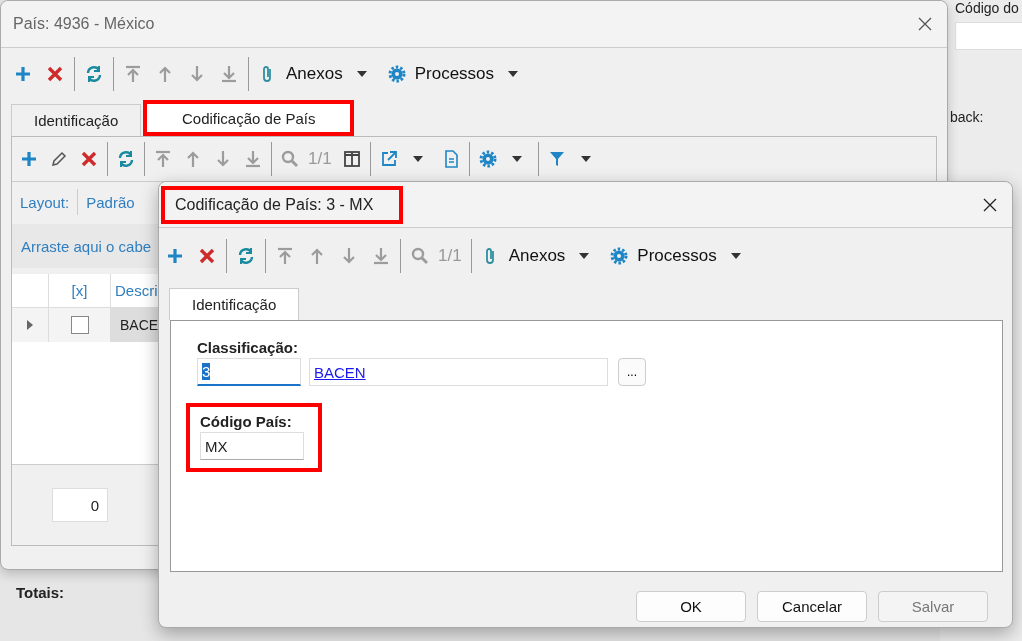  What do you see at coordinates (340, 372) in the screenshot?
I see `link: BACEN` at bounding box center [340, 372].